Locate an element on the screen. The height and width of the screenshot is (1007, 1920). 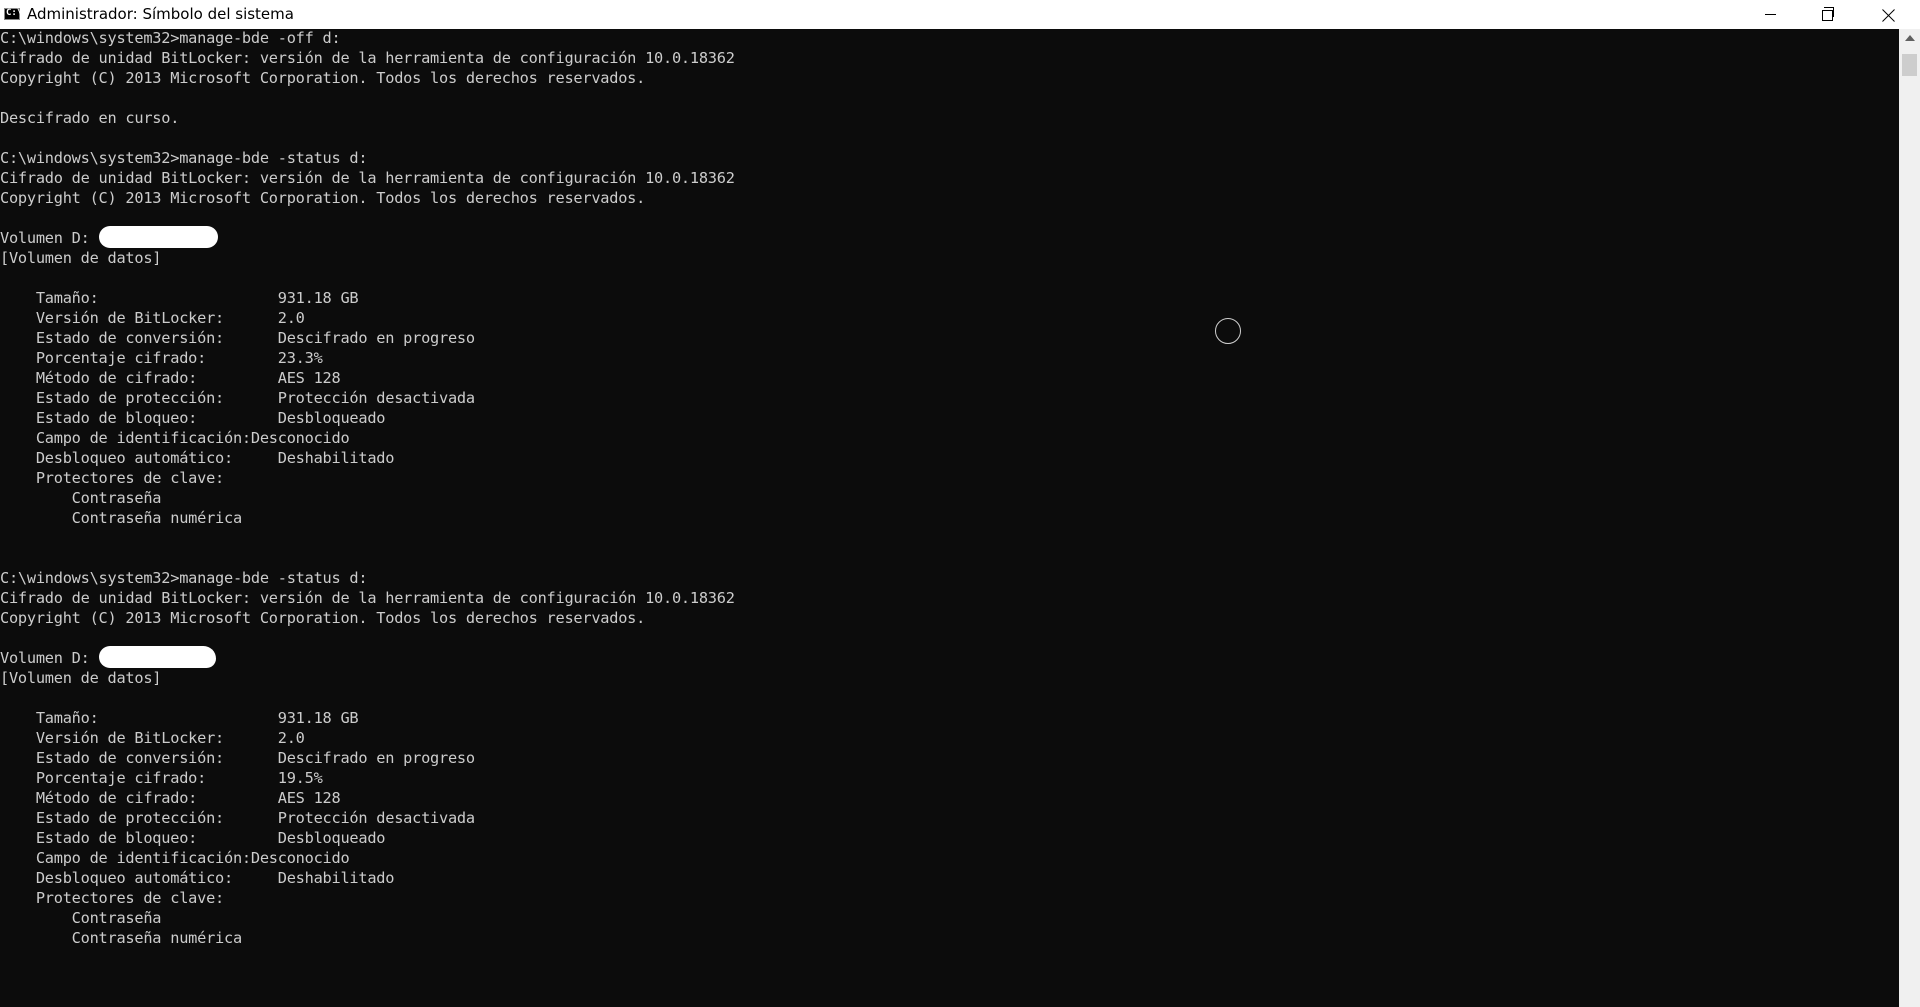
cmd-icon-glyph: C:\ is located at coordinates (14, 13).